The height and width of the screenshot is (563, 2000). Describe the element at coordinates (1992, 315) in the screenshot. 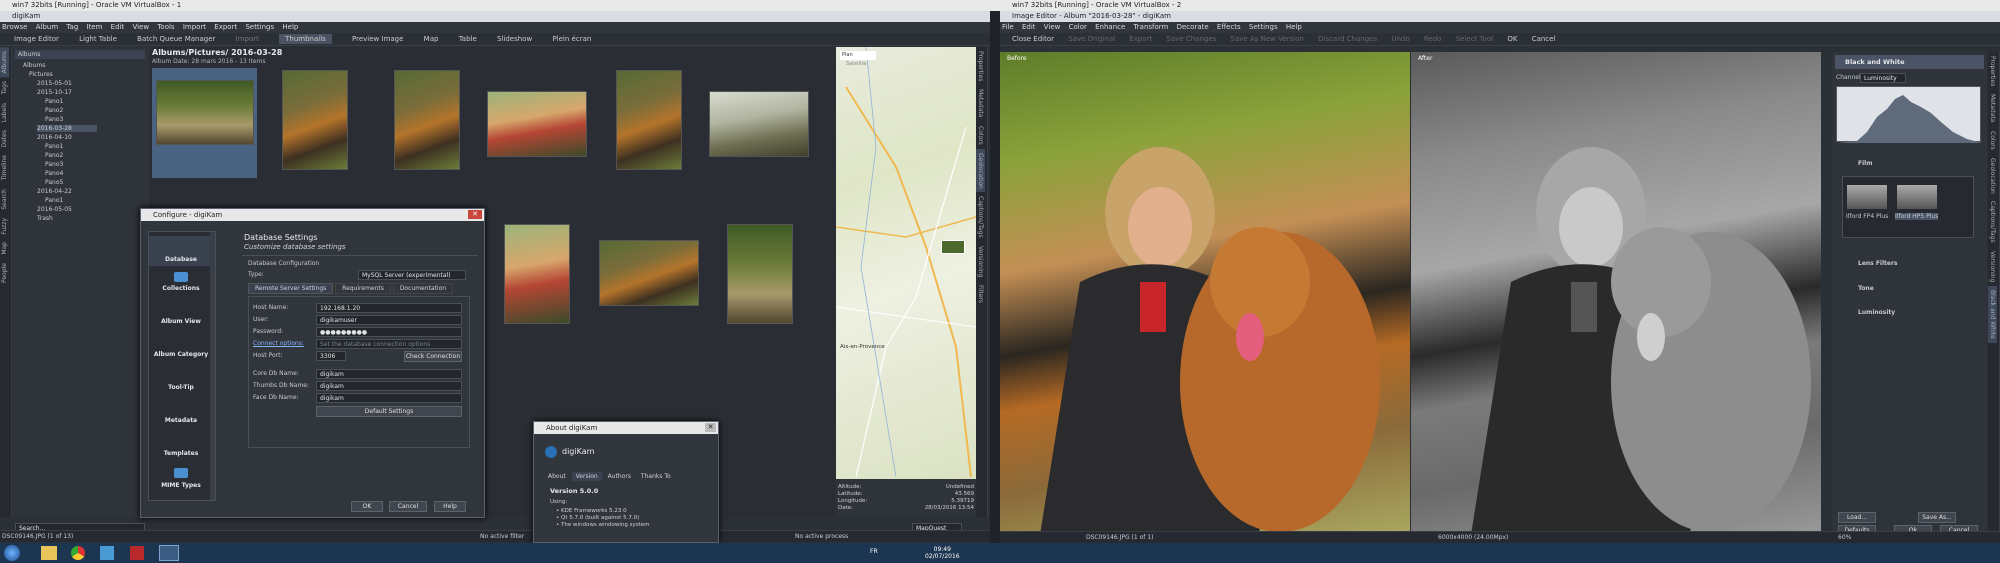

I see `tab-black-white: Black and White` at that location.